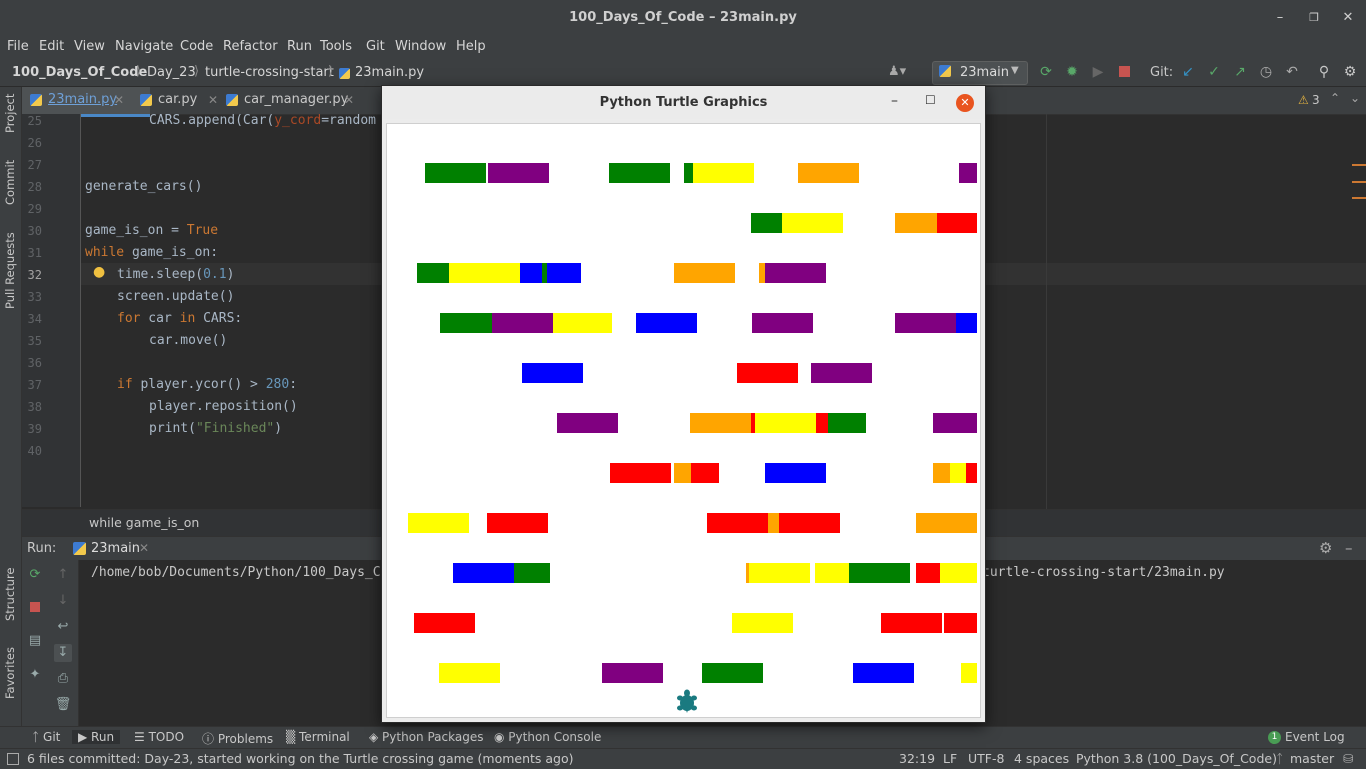 This screenshot has width=1366, height=769. I want to click on line-separator: LF, so click(950, 758).